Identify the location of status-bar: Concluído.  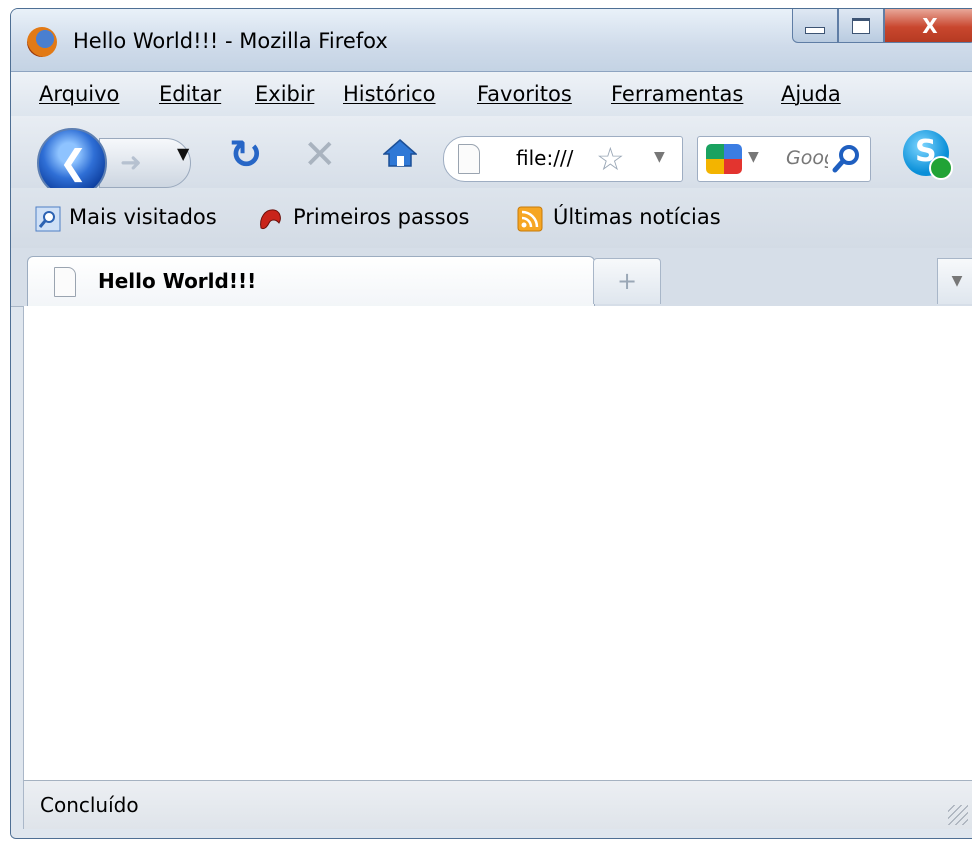
(497, 804).